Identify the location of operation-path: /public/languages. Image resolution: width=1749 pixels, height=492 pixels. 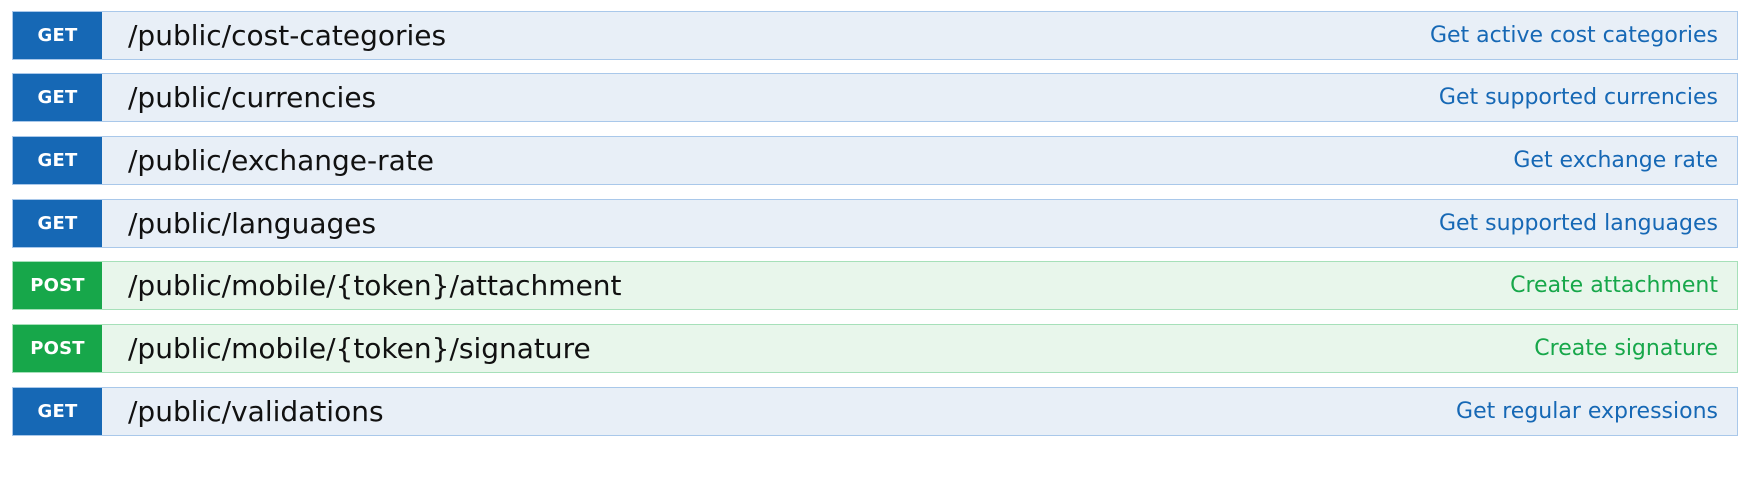
(252, 223).